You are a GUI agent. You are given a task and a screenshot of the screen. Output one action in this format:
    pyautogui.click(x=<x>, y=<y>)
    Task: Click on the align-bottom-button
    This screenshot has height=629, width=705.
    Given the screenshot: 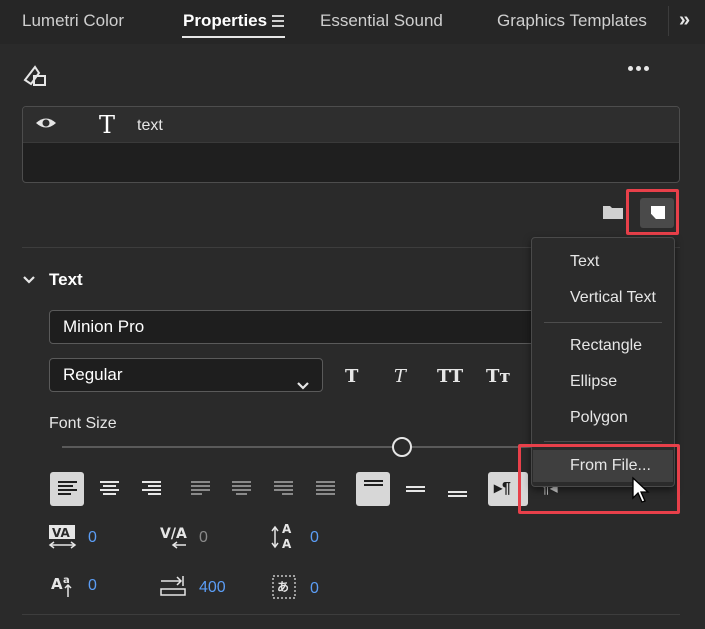 What is the action you would take?
    pyautogui.click(x=457, y=489)
    